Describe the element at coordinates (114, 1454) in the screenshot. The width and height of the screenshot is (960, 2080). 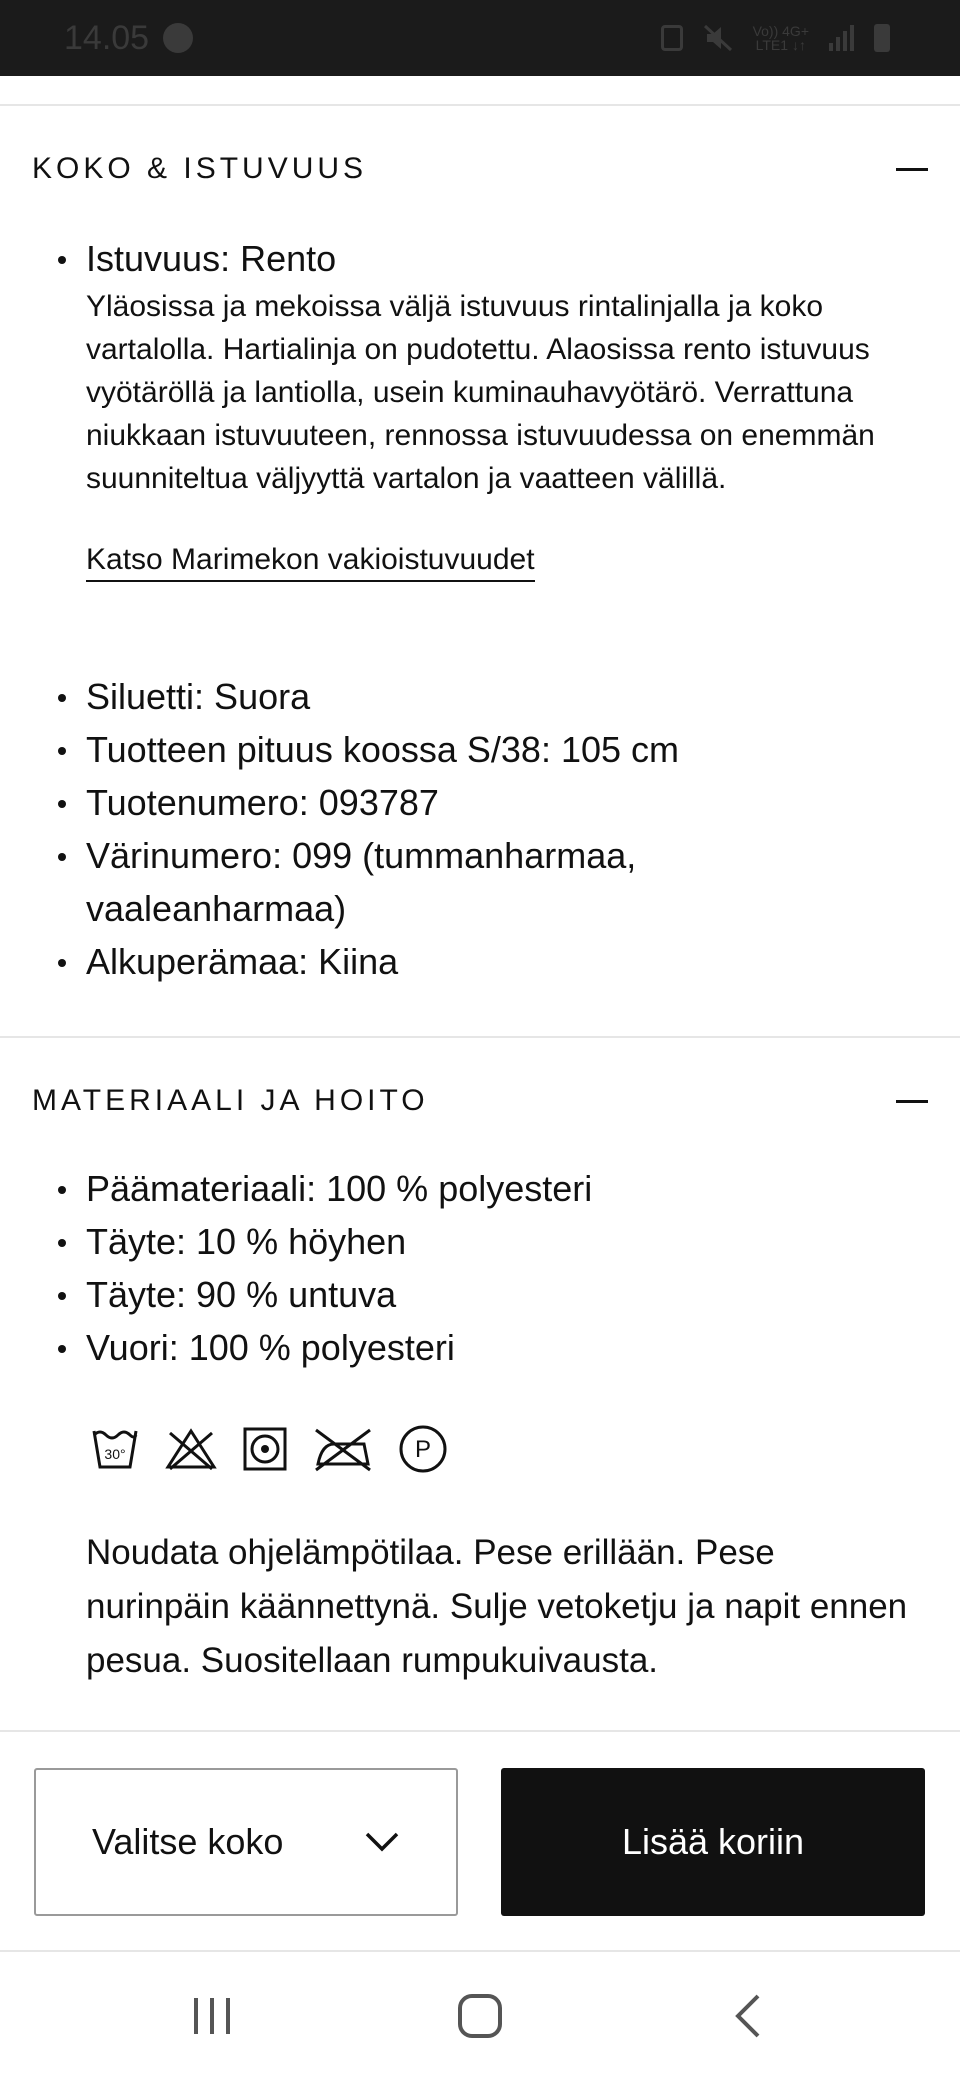
I see `wash-temp-label: 30°` at that location.